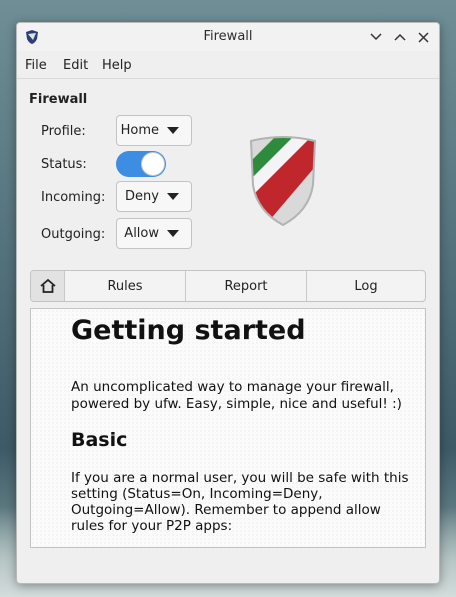 This screenshot has height=597, width=456. I want to click on chevron-down-icon, so click(376, 37).